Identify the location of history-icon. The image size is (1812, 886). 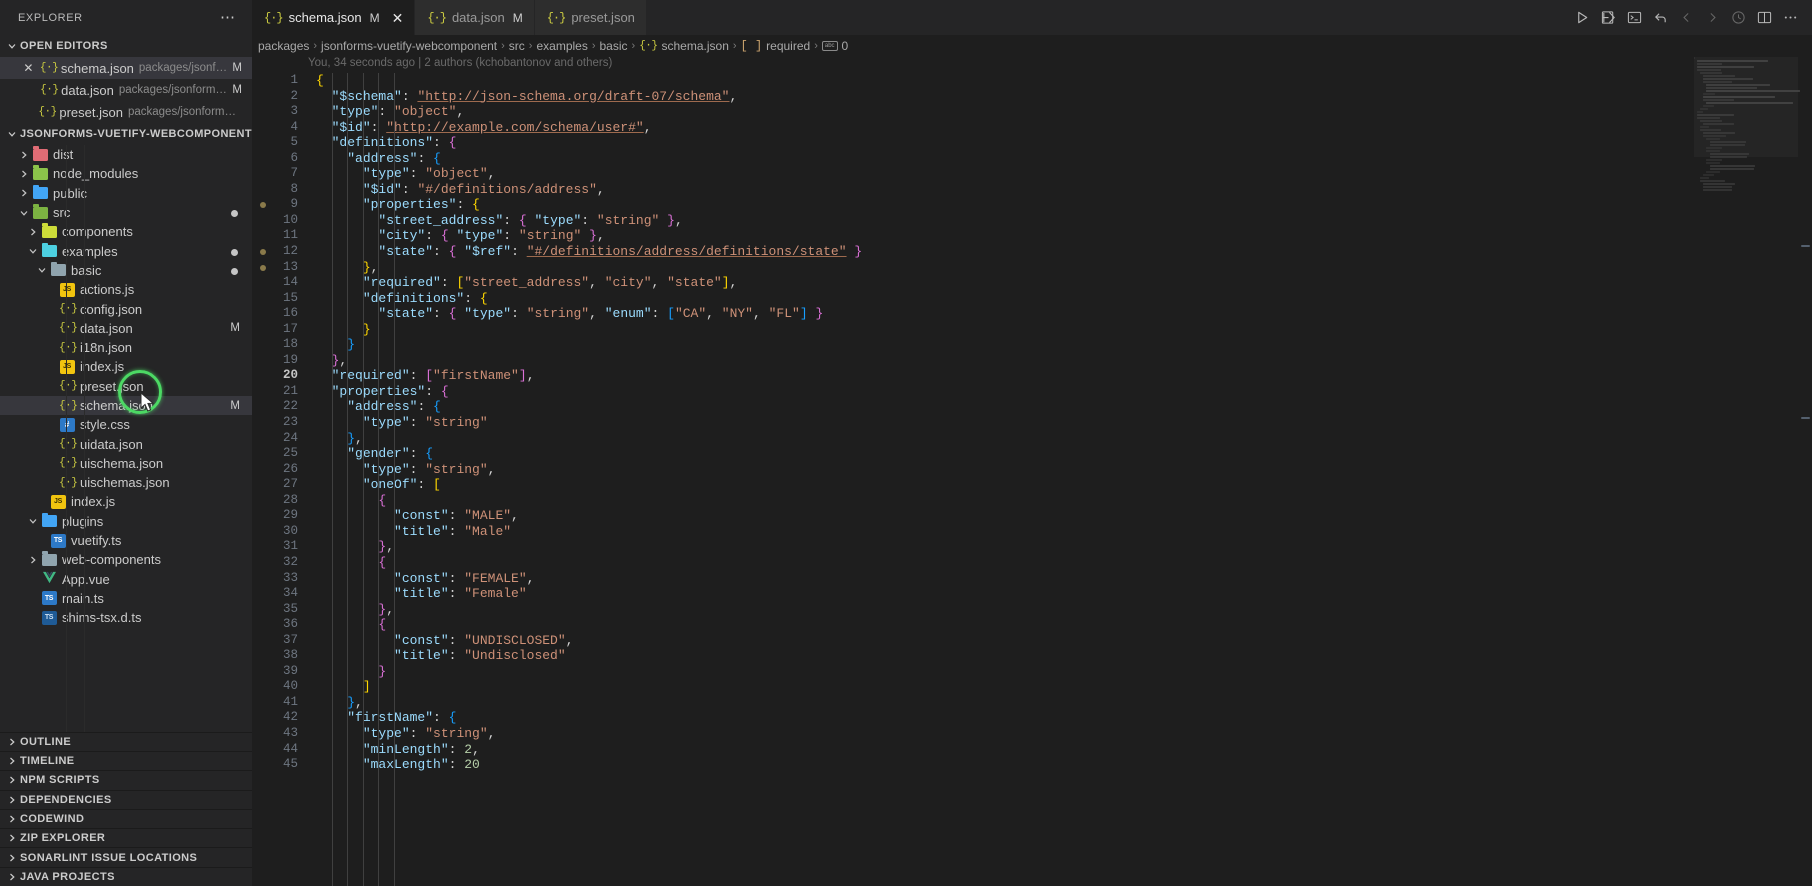
(1738, 18).